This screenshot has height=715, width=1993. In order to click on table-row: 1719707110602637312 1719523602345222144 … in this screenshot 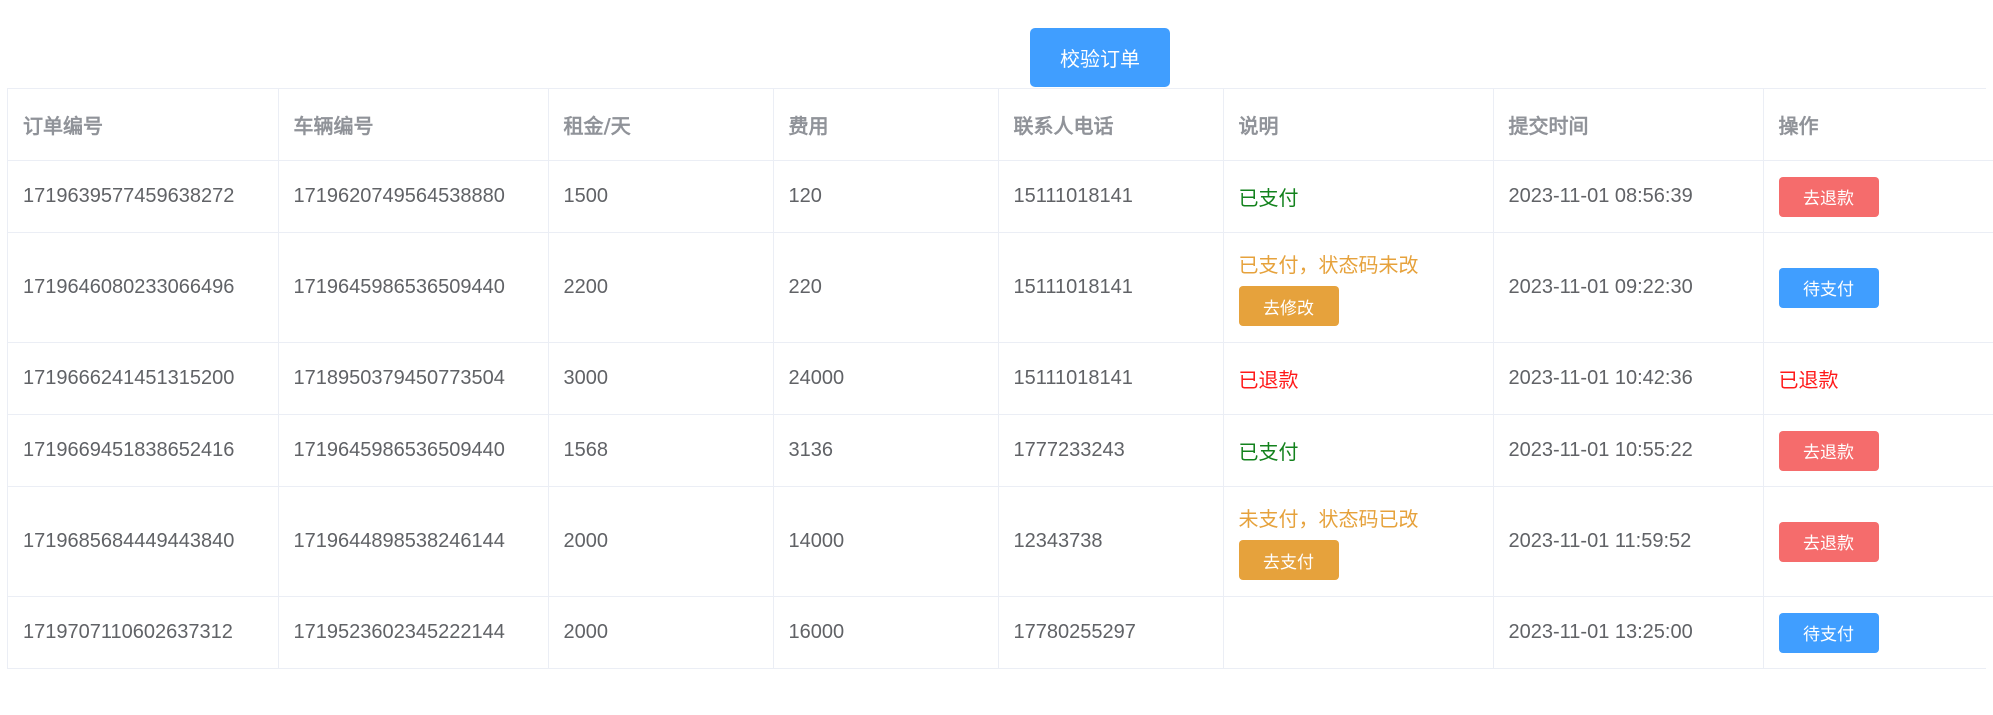, I will do `click(1000, 632)`.